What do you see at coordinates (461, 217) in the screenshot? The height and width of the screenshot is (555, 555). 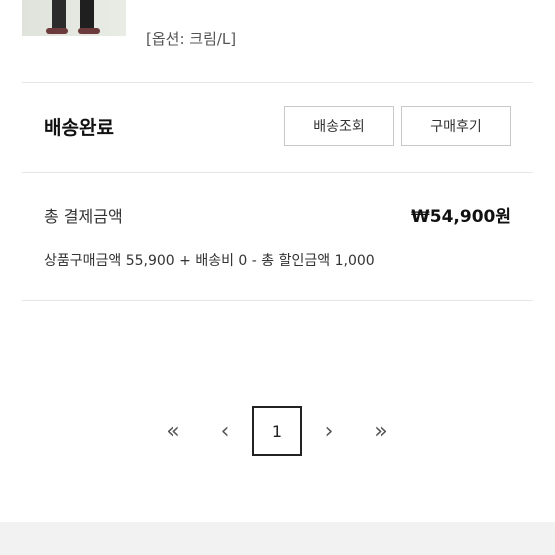 I see `total-payment-value: ₩54,900원` at bounding box center [461, 217].